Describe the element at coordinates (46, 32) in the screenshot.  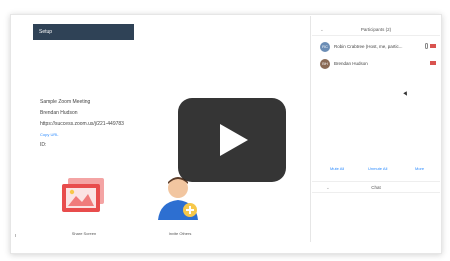
I see `setup-bar-label: Setup` at that location.